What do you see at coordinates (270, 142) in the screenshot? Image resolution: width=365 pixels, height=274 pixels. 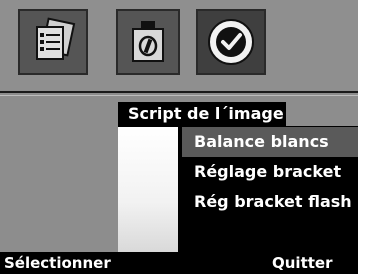 I see `menu-item-balance-blancs: Balance blancs` at bounding box center [270, 142].